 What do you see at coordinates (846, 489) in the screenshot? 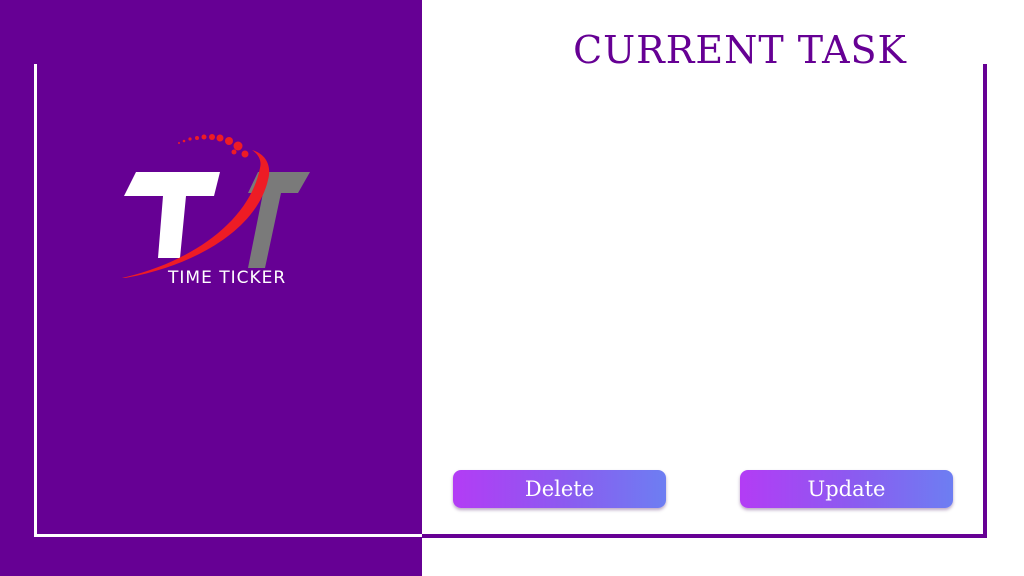
I see `update-button: Update` at bounding box center [846, 489].